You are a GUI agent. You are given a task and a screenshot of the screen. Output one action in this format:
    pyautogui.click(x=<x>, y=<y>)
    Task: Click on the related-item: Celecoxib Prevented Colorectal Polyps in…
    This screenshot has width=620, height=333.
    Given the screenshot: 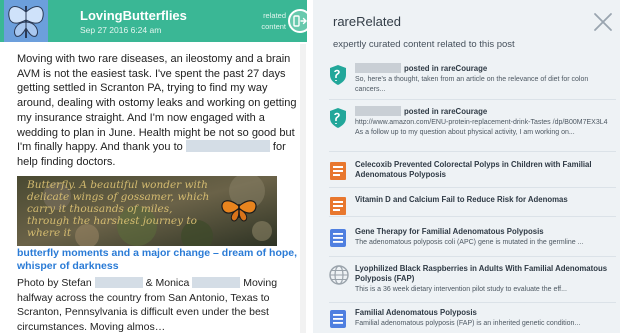 What is the action you would take?
    pyautogui.click(x=472, y=173)
    